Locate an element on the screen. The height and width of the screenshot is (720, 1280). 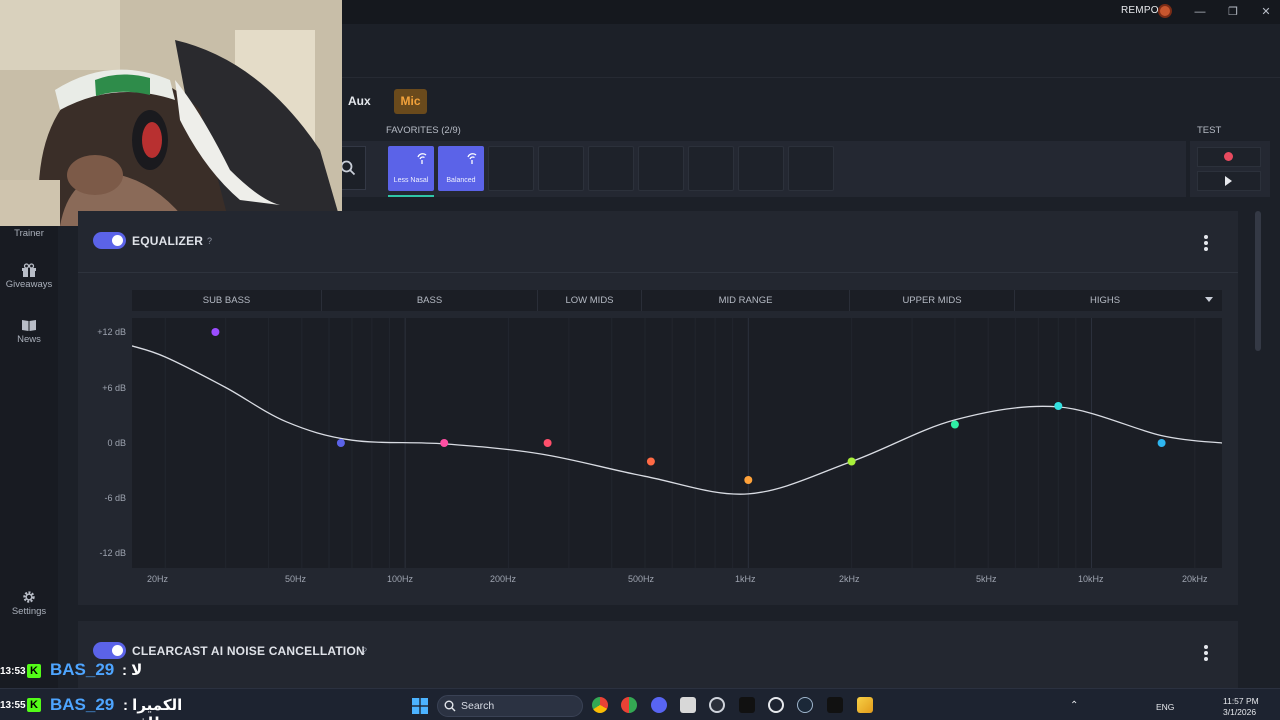
band-mid-range: MID RANGE is located at coordinates (746, 300).